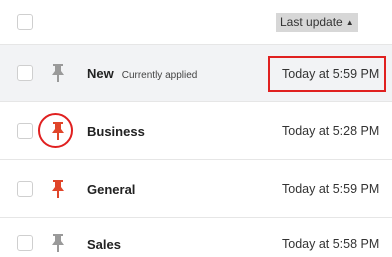  What do you see at coordinates (116, 131) in the screenshot?
I see `view-name: Business` at bounding box center [116, 131].